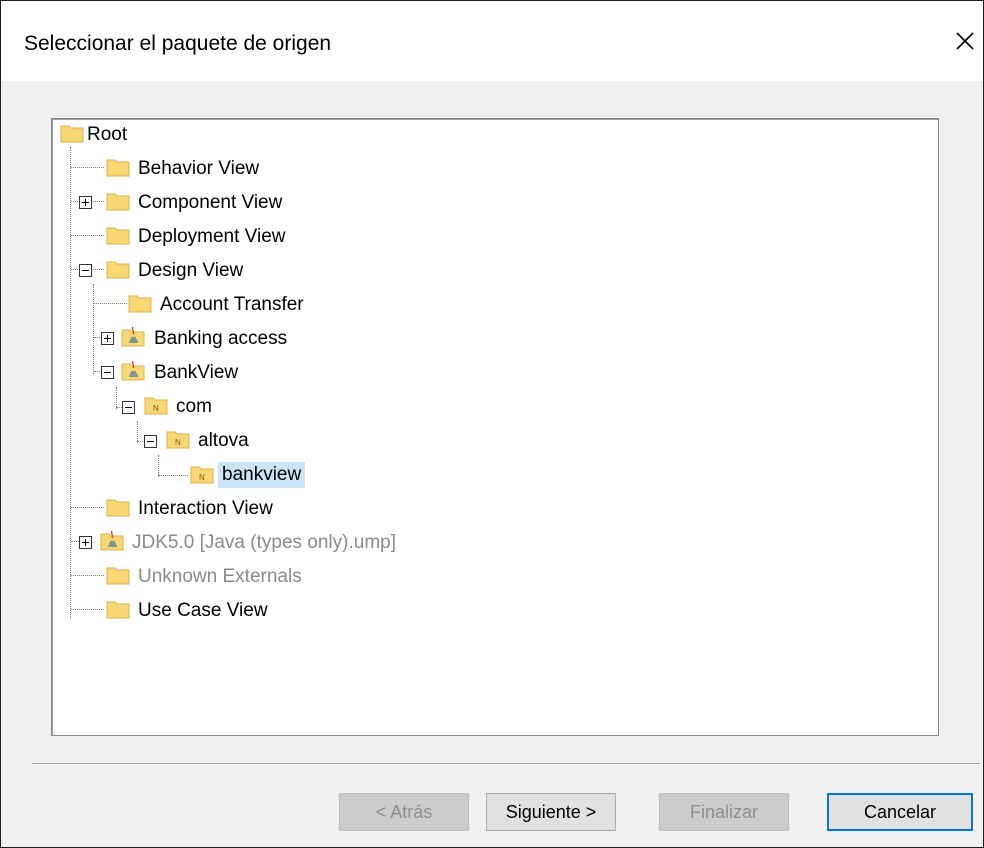  I want to click on tree-node-bankview: BankView, so click(492, 371).